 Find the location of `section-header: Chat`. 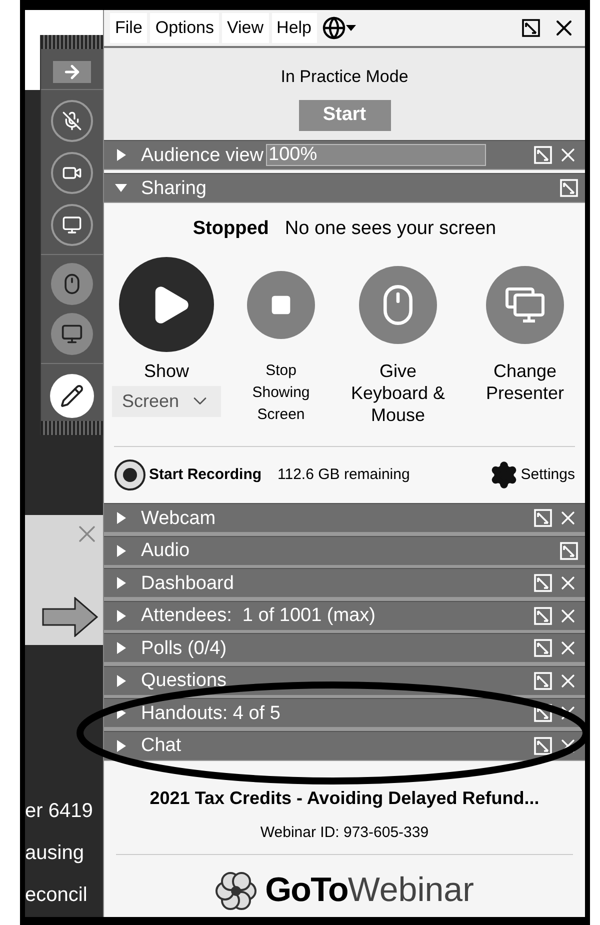

section-header: Chat is located at coordinates (344, 745).